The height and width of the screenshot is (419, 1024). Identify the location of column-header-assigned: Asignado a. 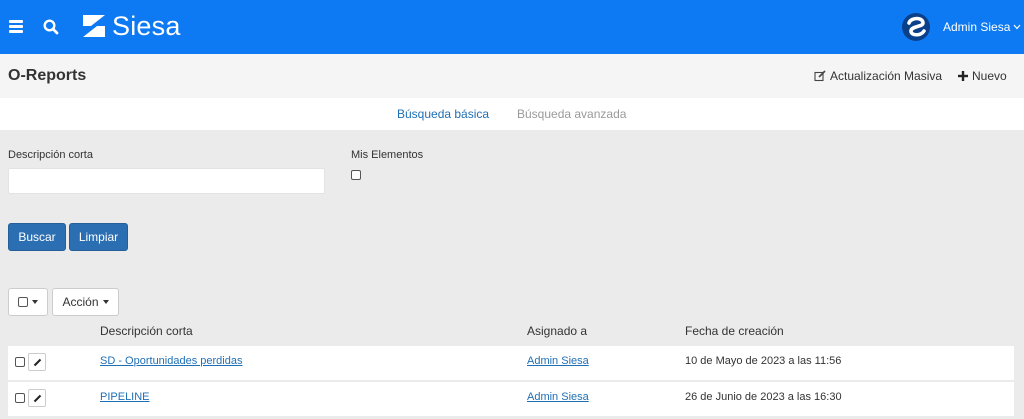
(557, 331).